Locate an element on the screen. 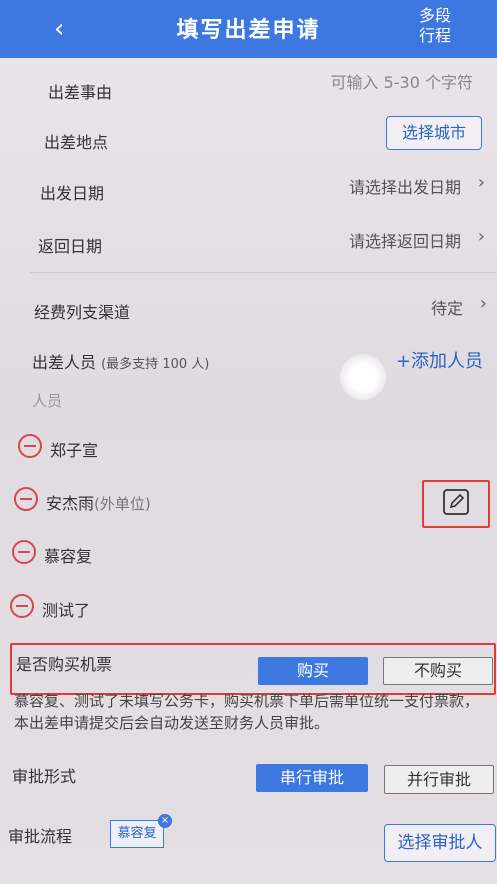 The height and width of the screenshot is (884, 497). location-label: 出差地点 is located at coordinates (76, 142).